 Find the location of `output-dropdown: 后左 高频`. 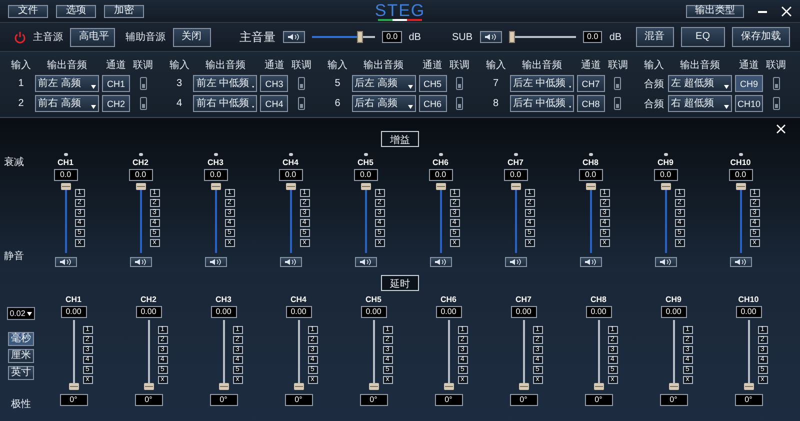

output-dropdown: 后左 高频 is located at coordinates (384, 83).